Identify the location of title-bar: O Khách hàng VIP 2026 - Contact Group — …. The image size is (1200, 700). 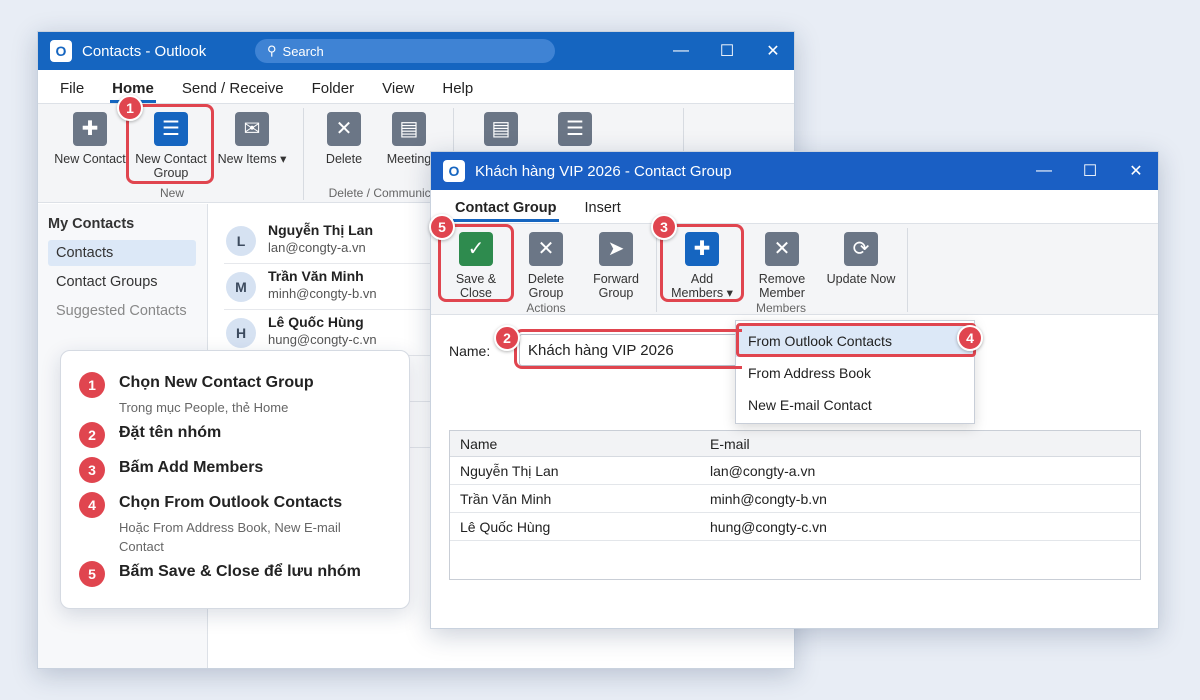
(794, 171).